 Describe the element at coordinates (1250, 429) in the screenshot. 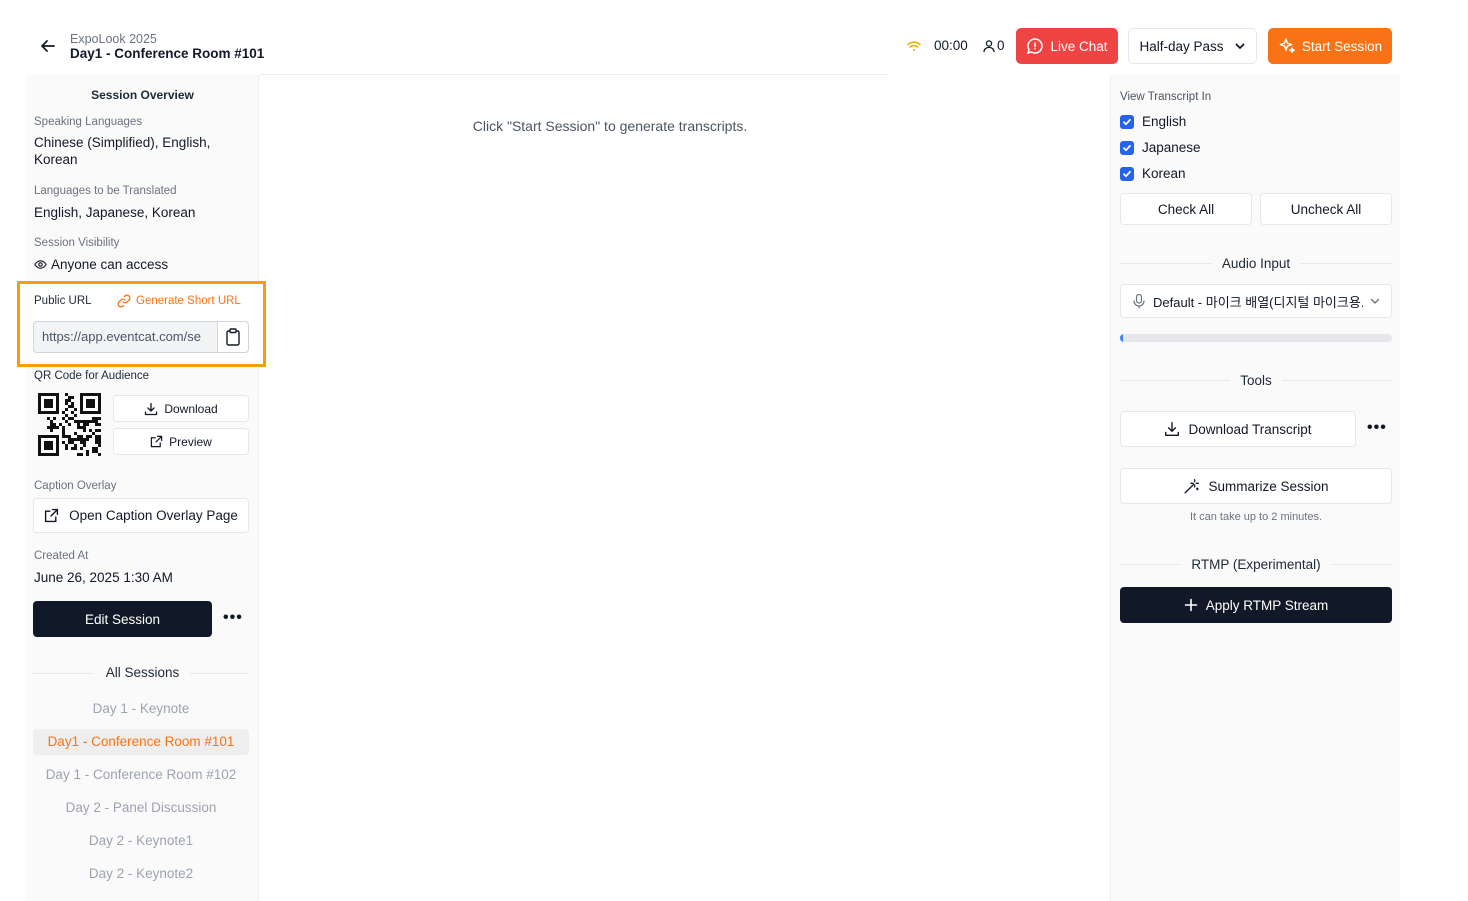

I see `download-transcript-label: Download Transcript` at that location.